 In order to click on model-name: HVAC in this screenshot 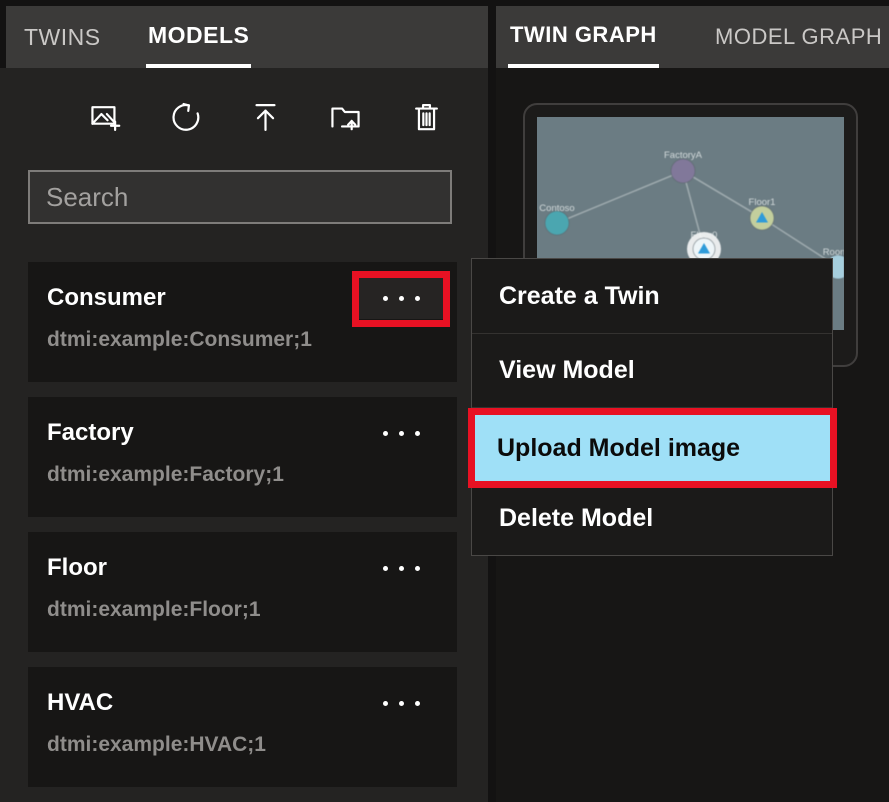, I will do `click(80, 702)`.